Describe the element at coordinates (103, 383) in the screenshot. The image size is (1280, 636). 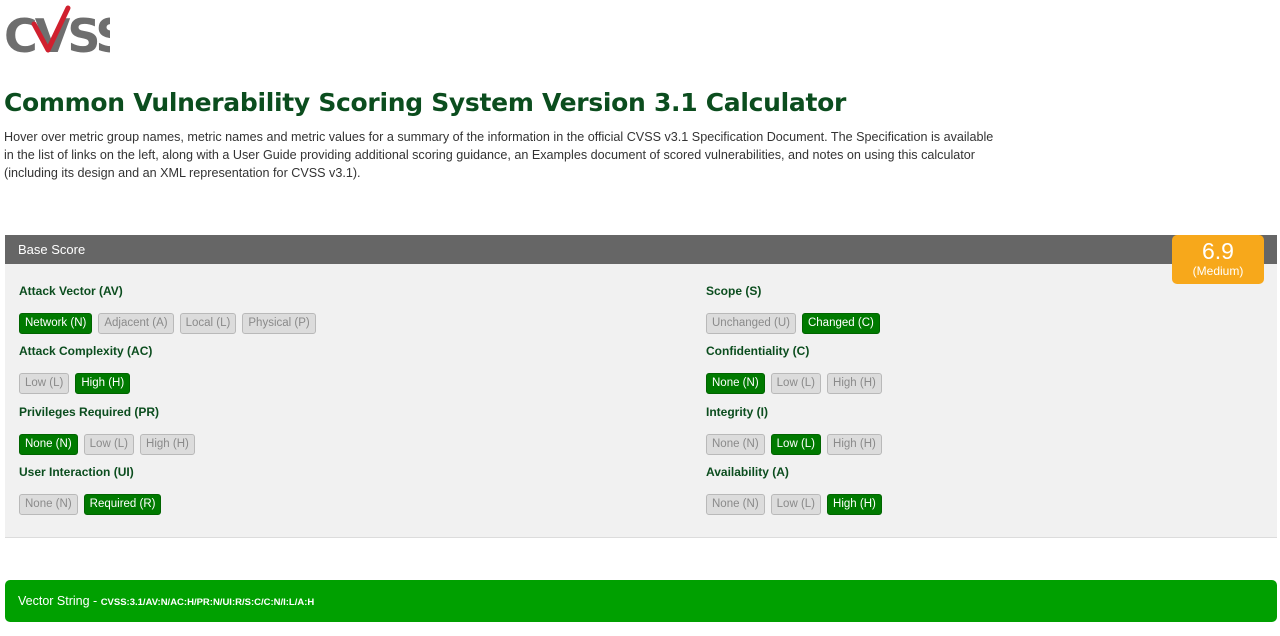
I see `attack-complexity-option-high-h: High (H)` at that location.